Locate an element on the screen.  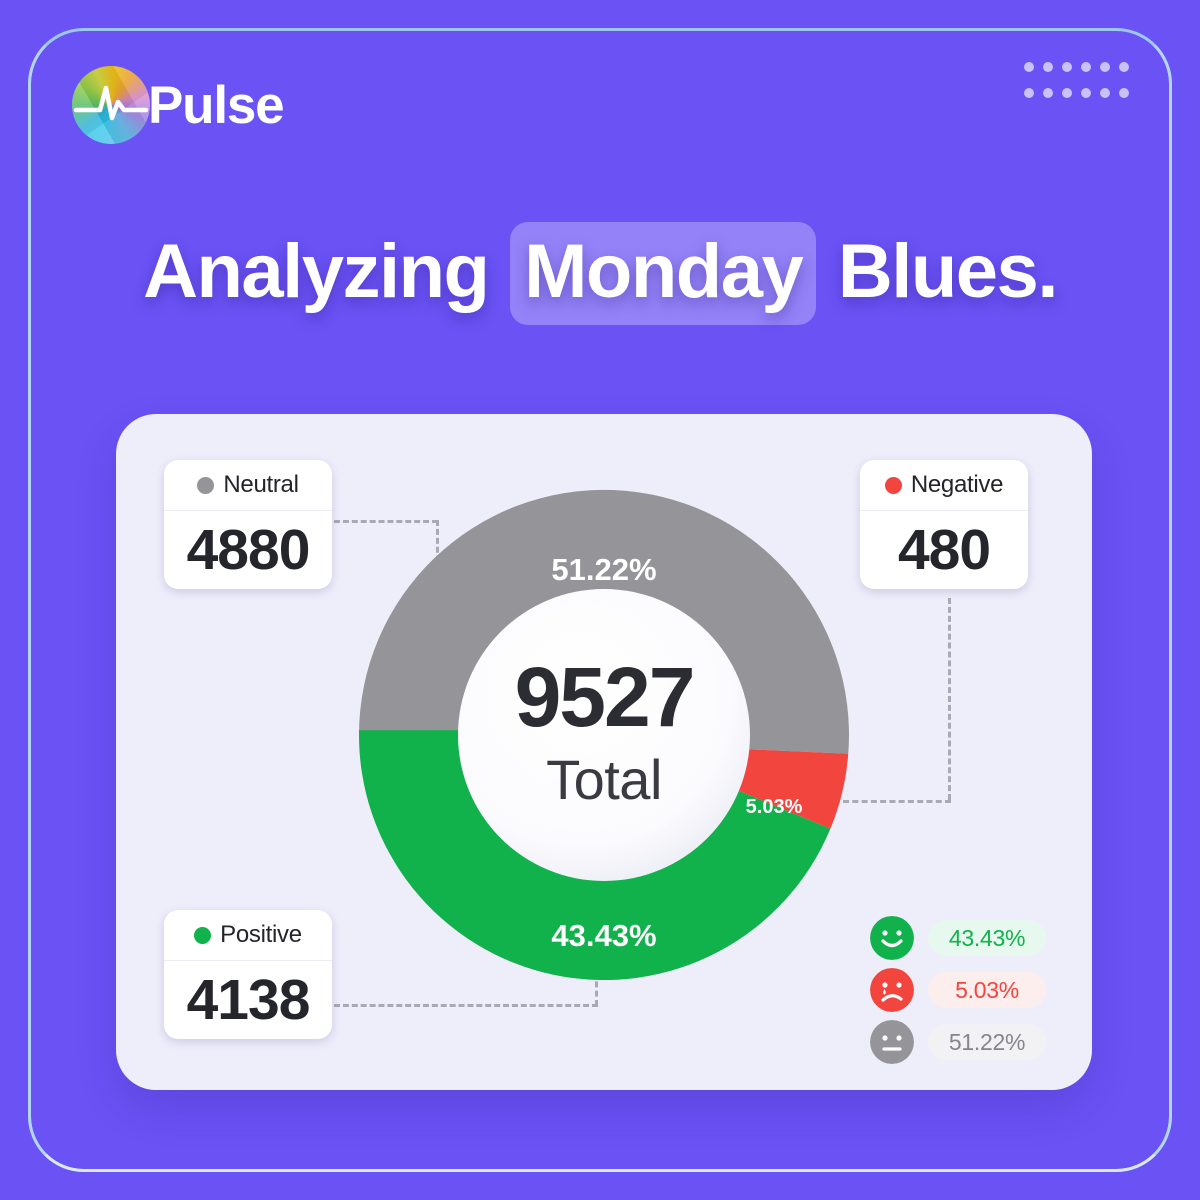
pulse-wave-svg is located at coordinates (111, 103).